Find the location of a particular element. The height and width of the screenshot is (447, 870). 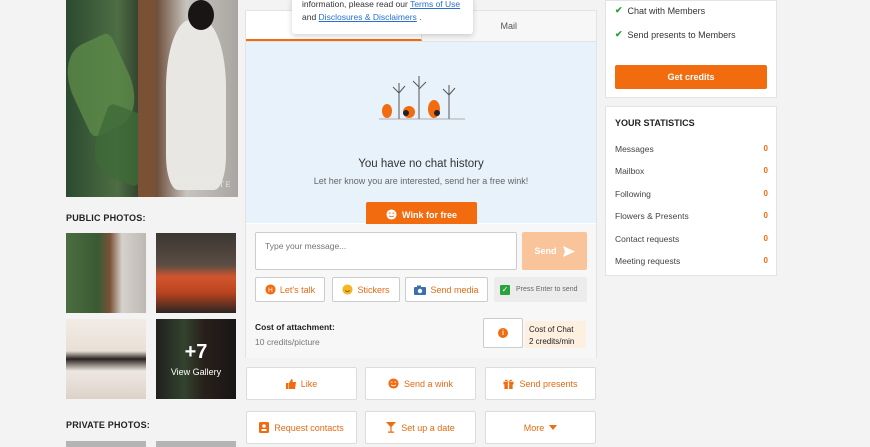

popup-text-line1: information, please read our is located at coordinates (356, 4).